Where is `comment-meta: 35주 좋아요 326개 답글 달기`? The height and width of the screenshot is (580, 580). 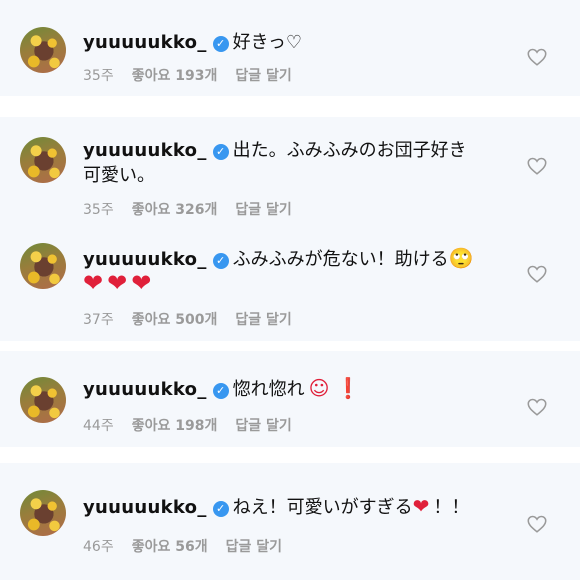 comment-meta: 35주 좋아요 326개 답글 달기 is located at coordinates (196, 210).